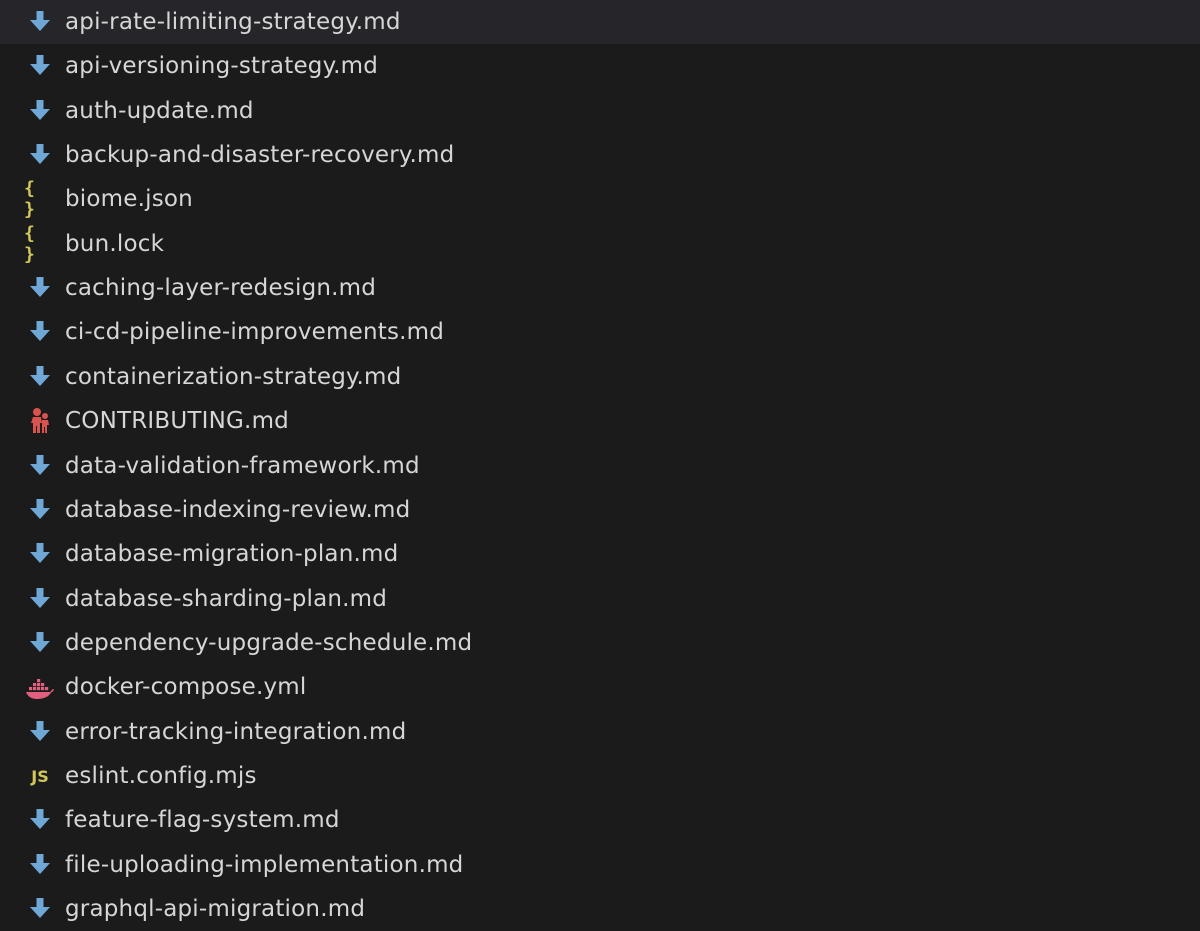 The image size is (1200, 931). What do you see at coordinates (129, 199) in the screenshot?
I see `file-name: biome.json` at bounding box center [129, 199].